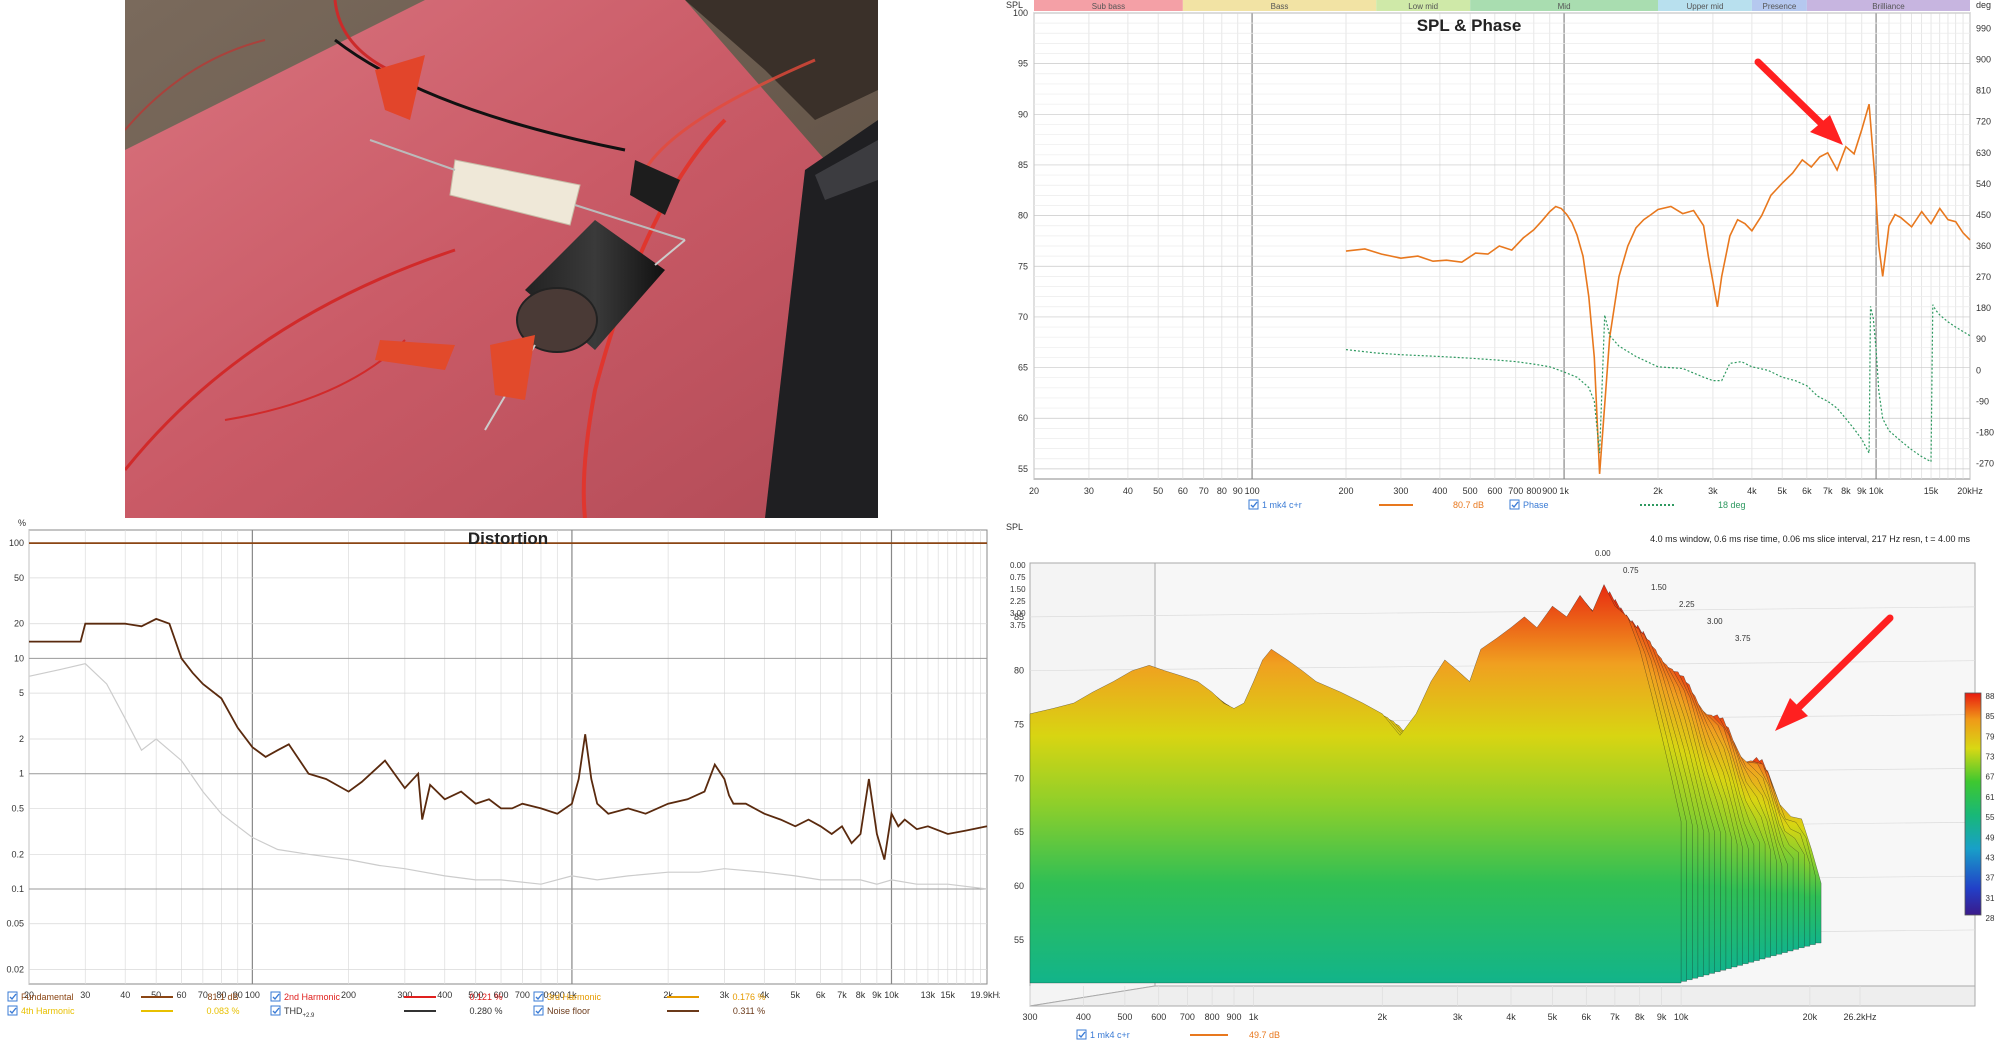  I want to click on y2-tick-label: 900, so click(1983, 60).